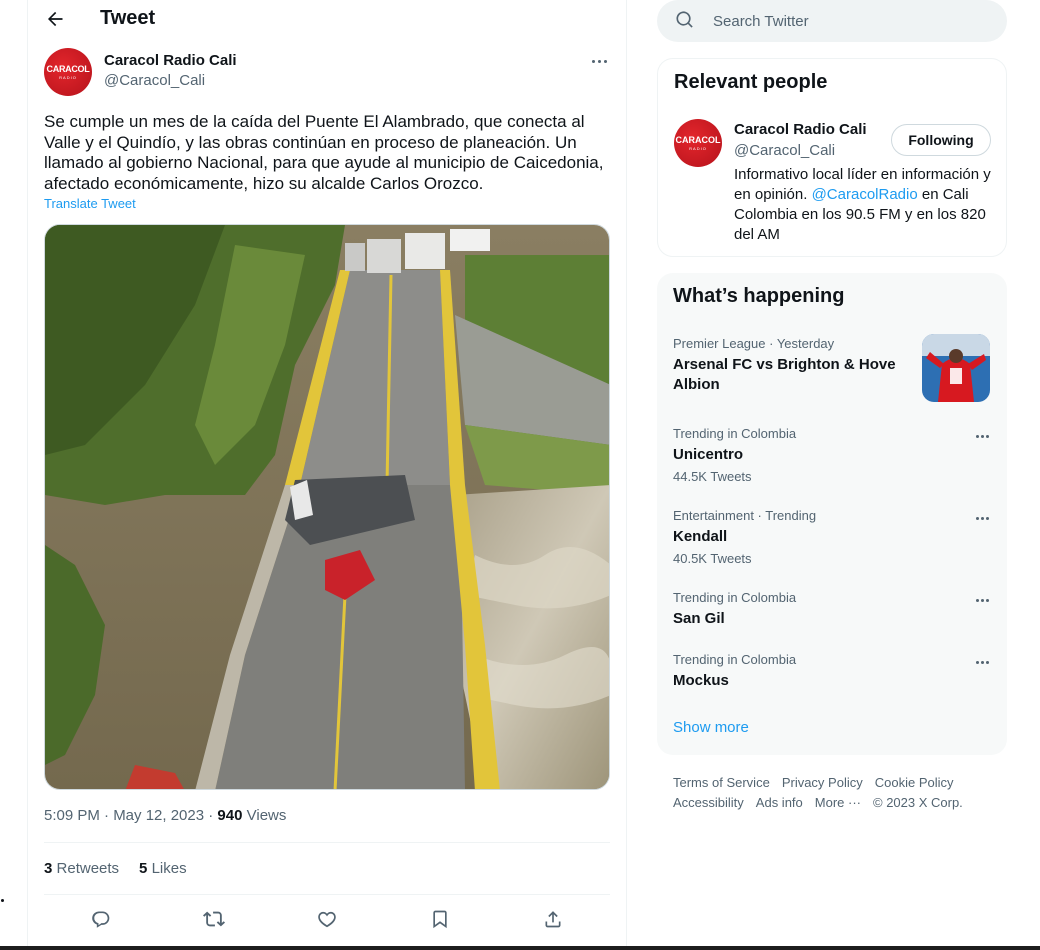  I want to click on search-icon, so click(684, 19).